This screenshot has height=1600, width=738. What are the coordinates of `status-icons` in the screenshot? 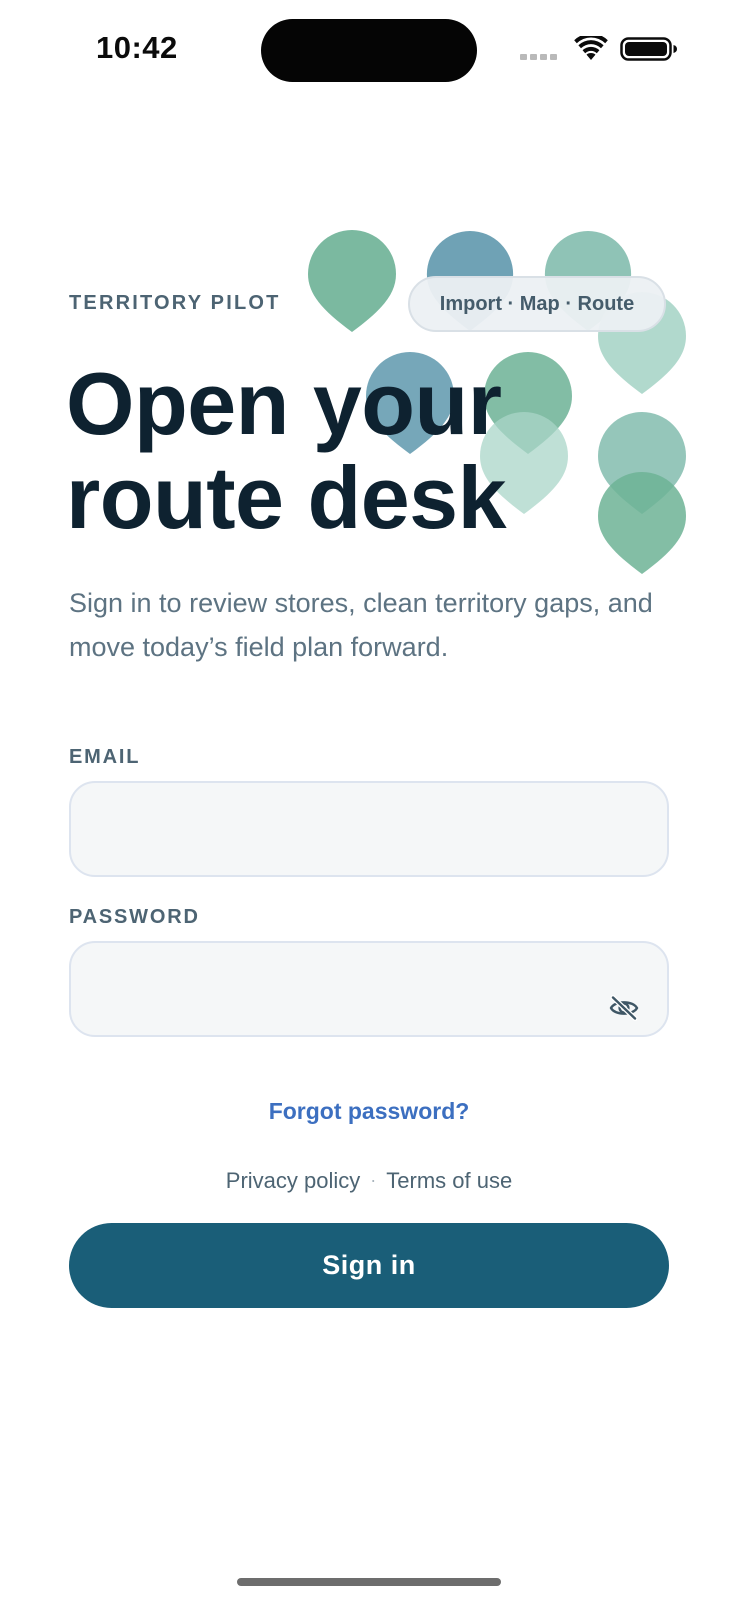 It's located at (600, 49).